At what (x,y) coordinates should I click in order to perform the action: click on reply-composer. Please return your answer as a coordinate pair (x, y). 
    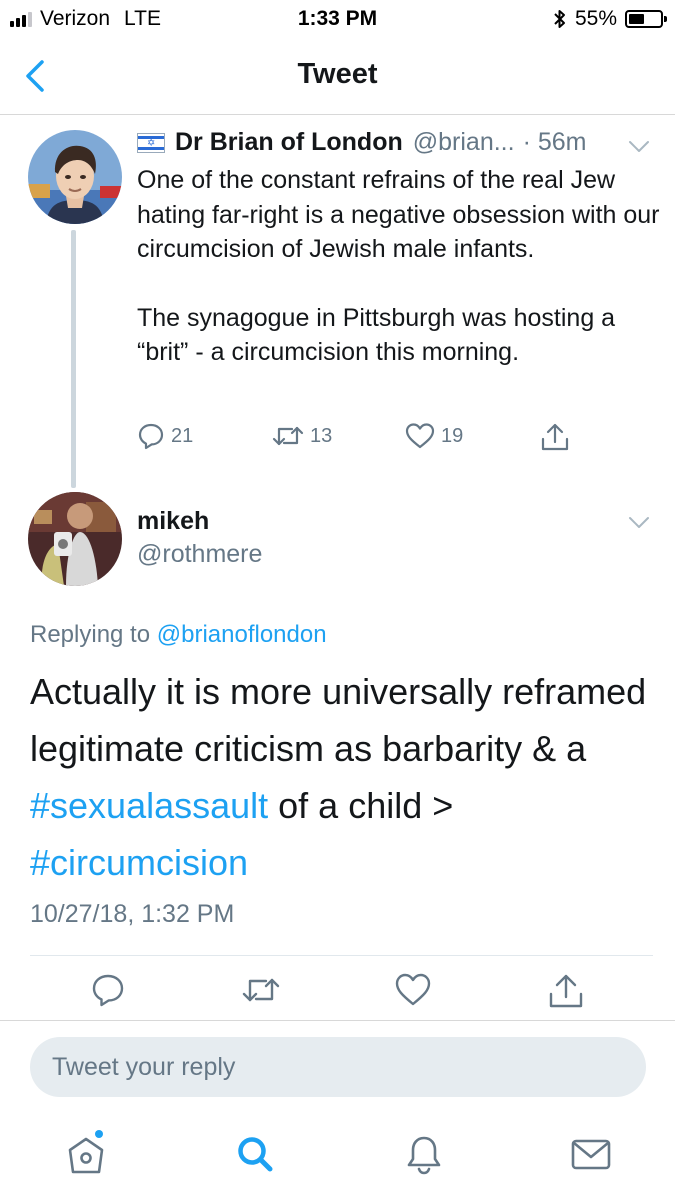
    Looking at the image, I should click on (337, 1068).